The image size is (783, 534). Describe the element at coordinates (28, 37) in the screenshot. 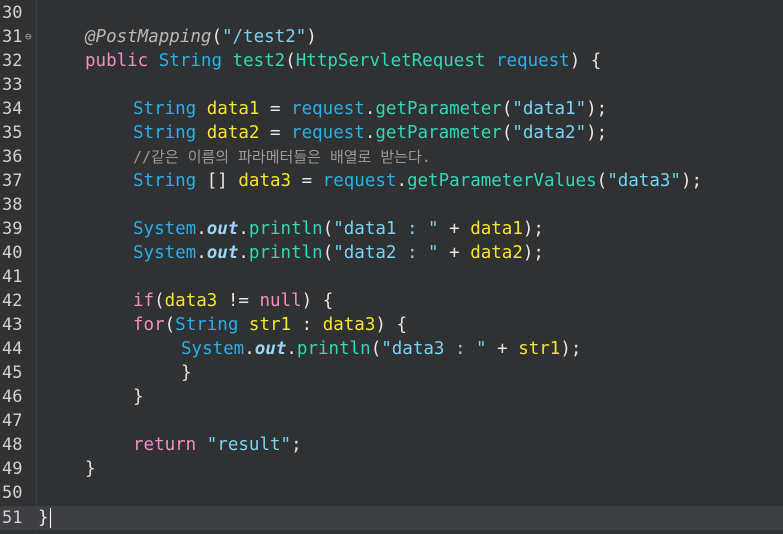

I see `fold-marker-icon: ⊖` at that location.